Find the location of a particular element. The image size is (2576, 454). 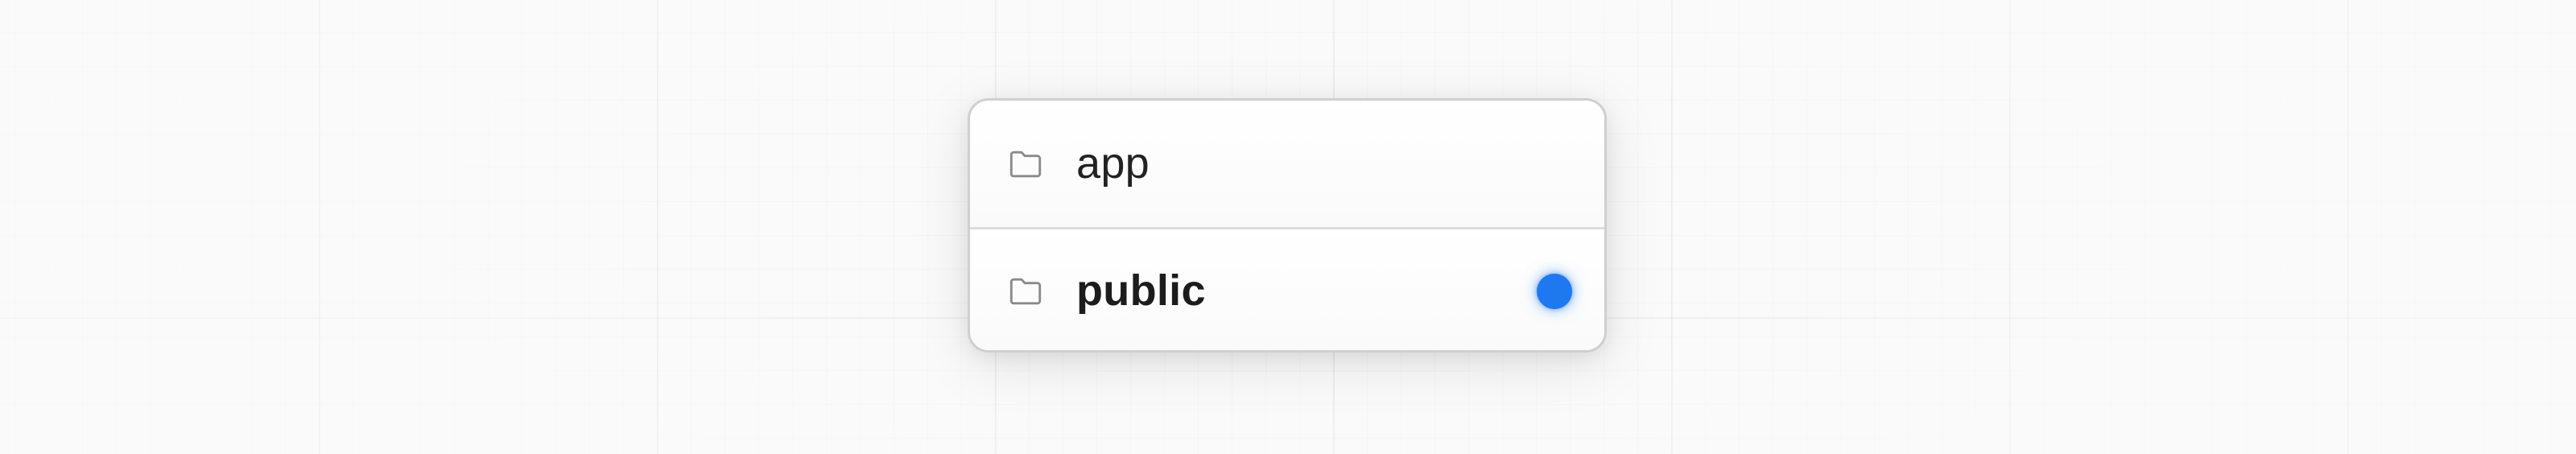

folder-name: public is located at coordinates (1141, 290).